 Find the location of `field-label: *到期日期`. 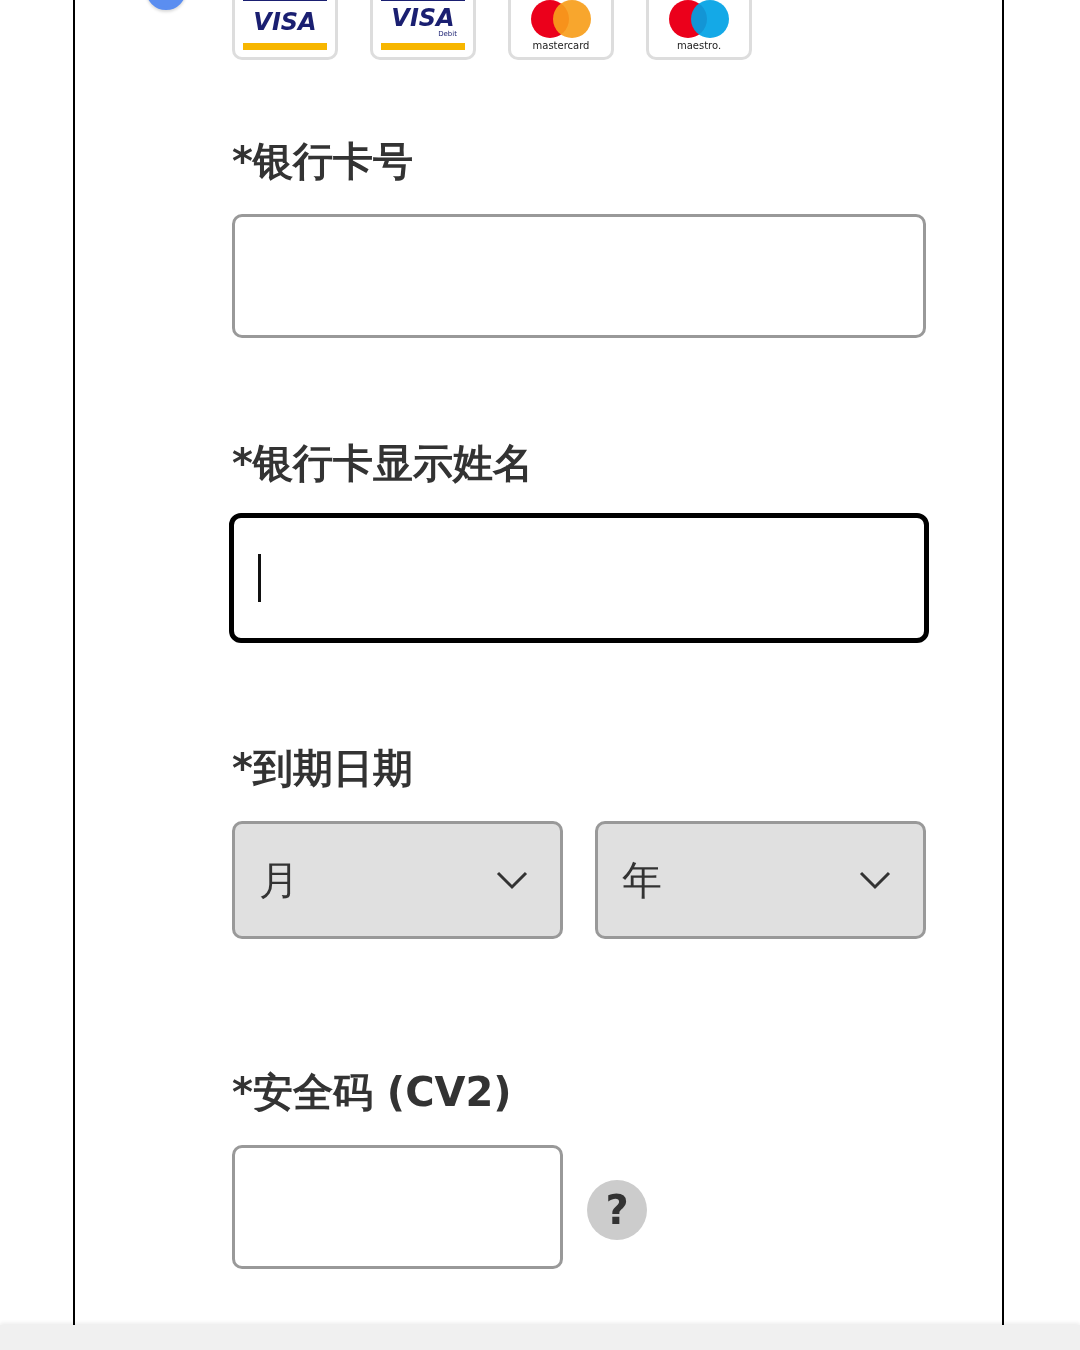

field-label: *到期日期 is located at coordinates (323, 768).